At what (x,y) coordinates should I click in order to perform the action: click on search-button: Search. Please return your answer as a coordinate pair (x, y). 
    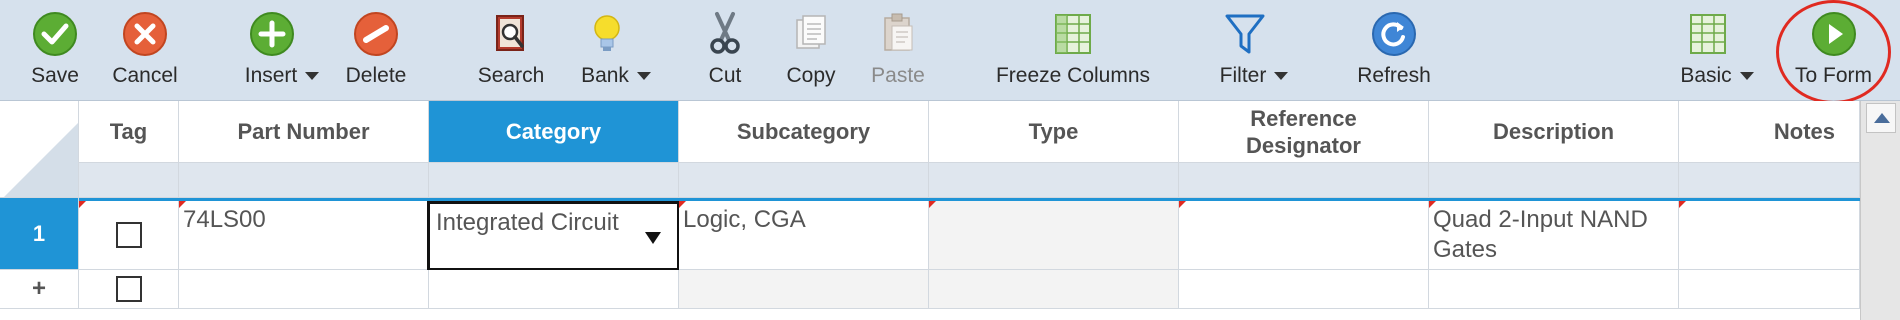
    Looking at the image, I should click on (511, 50).